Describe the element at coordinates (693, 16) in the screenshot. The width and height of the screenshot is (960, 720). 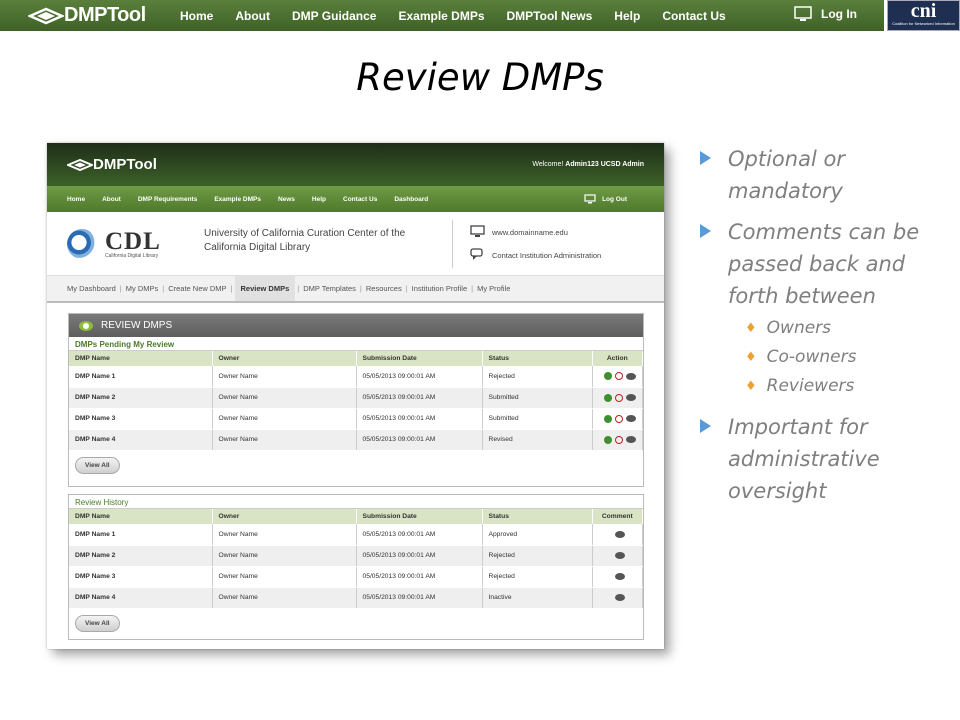
I see `nav-contact-us: Contact Us` at that location.